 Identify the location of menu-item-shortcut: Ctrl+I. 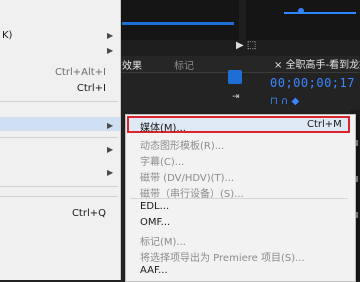
(91, 88).